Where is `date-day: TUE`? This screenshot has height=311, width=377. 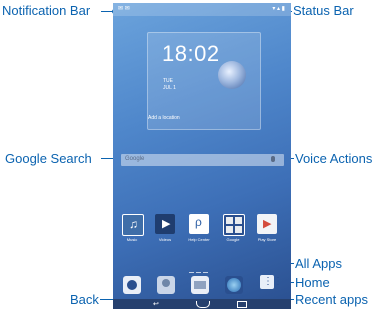
date-day: TUE is located at coordinates (168, 81).